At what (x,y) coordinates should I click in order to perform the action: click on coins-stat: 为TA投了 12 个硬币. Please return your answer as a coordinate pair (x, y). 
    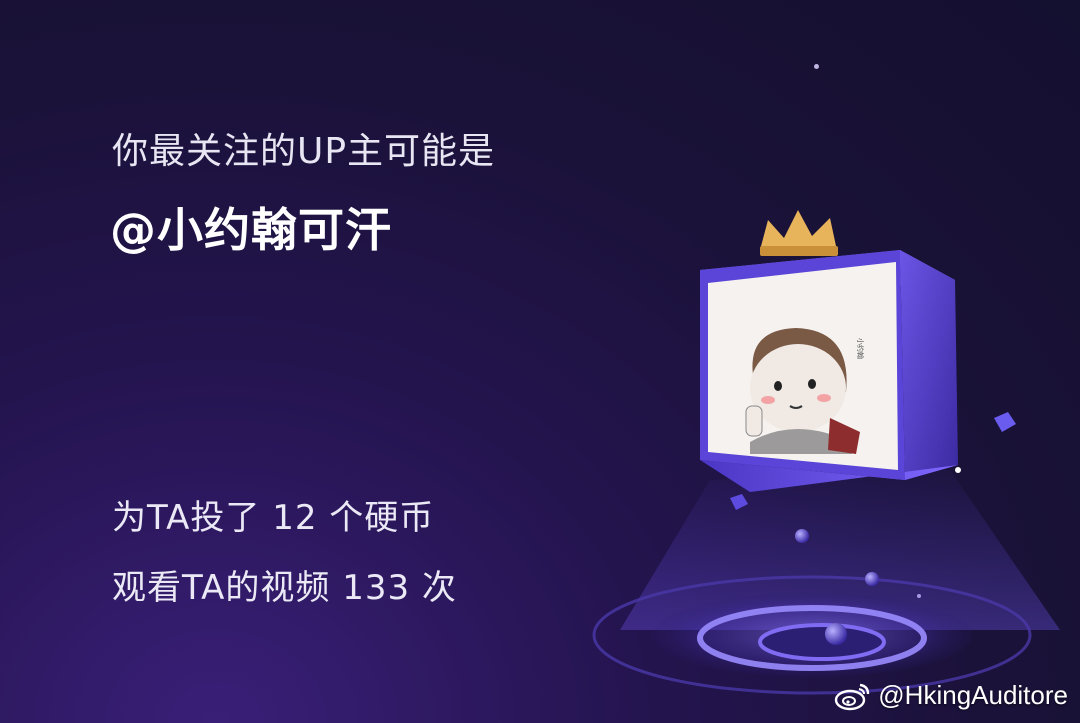
    Looking at the image, I should click on (273, 518).